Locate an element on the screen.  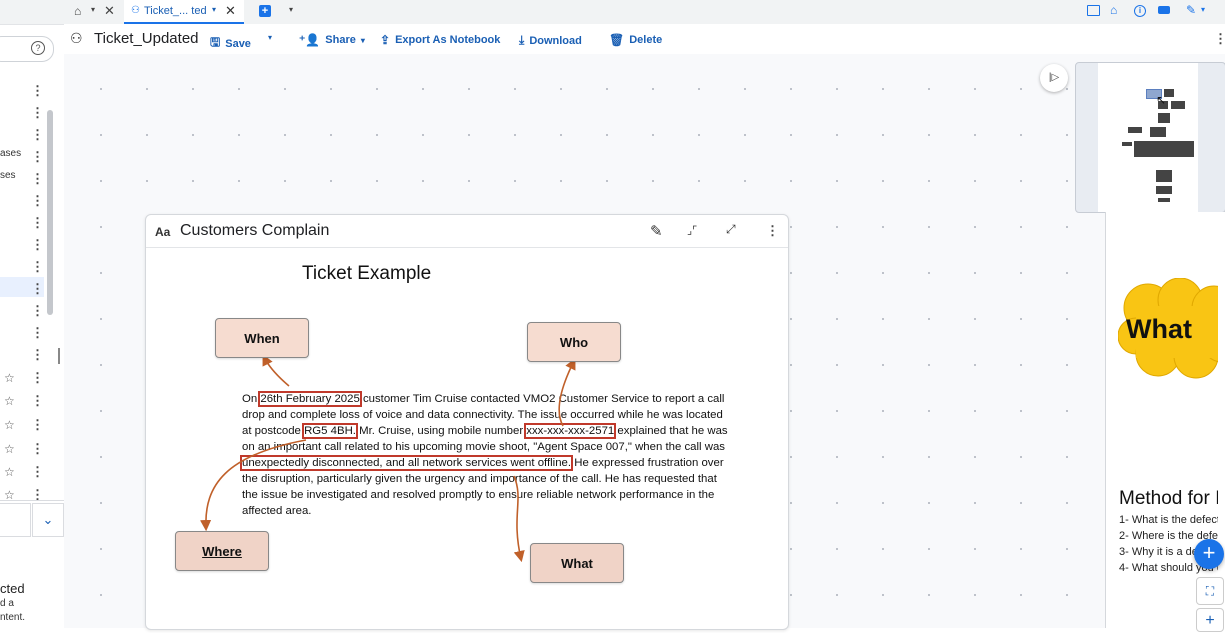
where-node: Where is located at coordinates (222, 551).